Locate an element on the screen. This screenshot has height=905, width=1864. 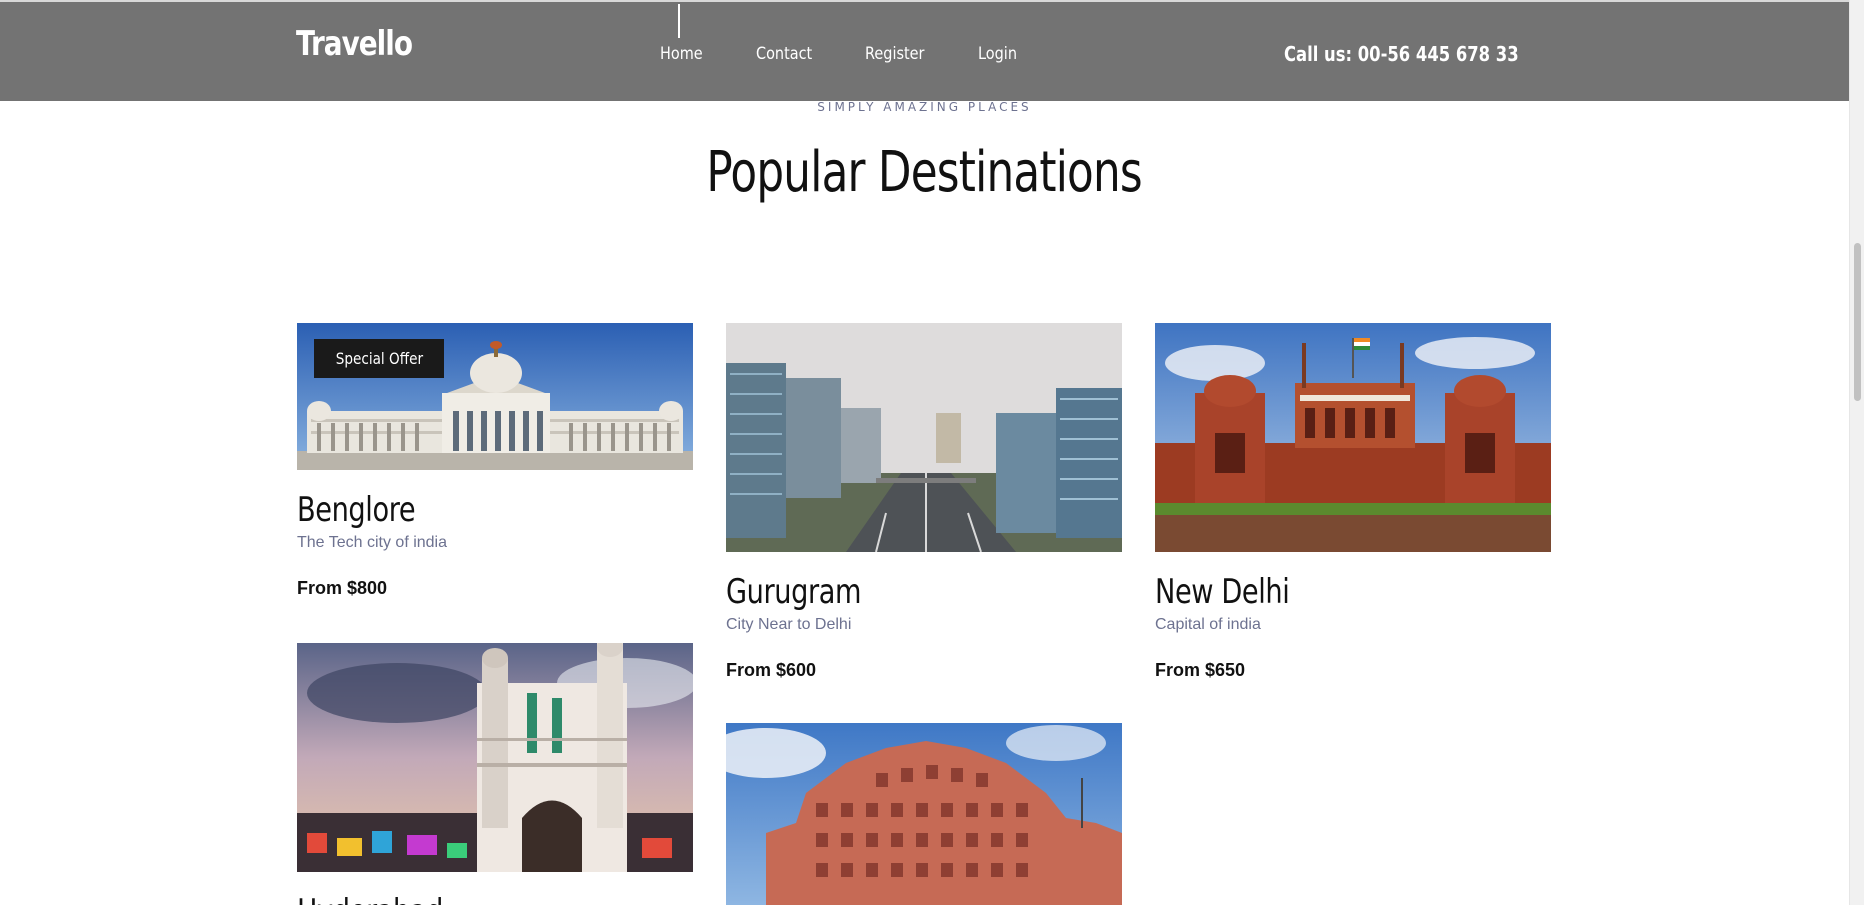
nav-active-indicator is located at coordinates (679, 21).